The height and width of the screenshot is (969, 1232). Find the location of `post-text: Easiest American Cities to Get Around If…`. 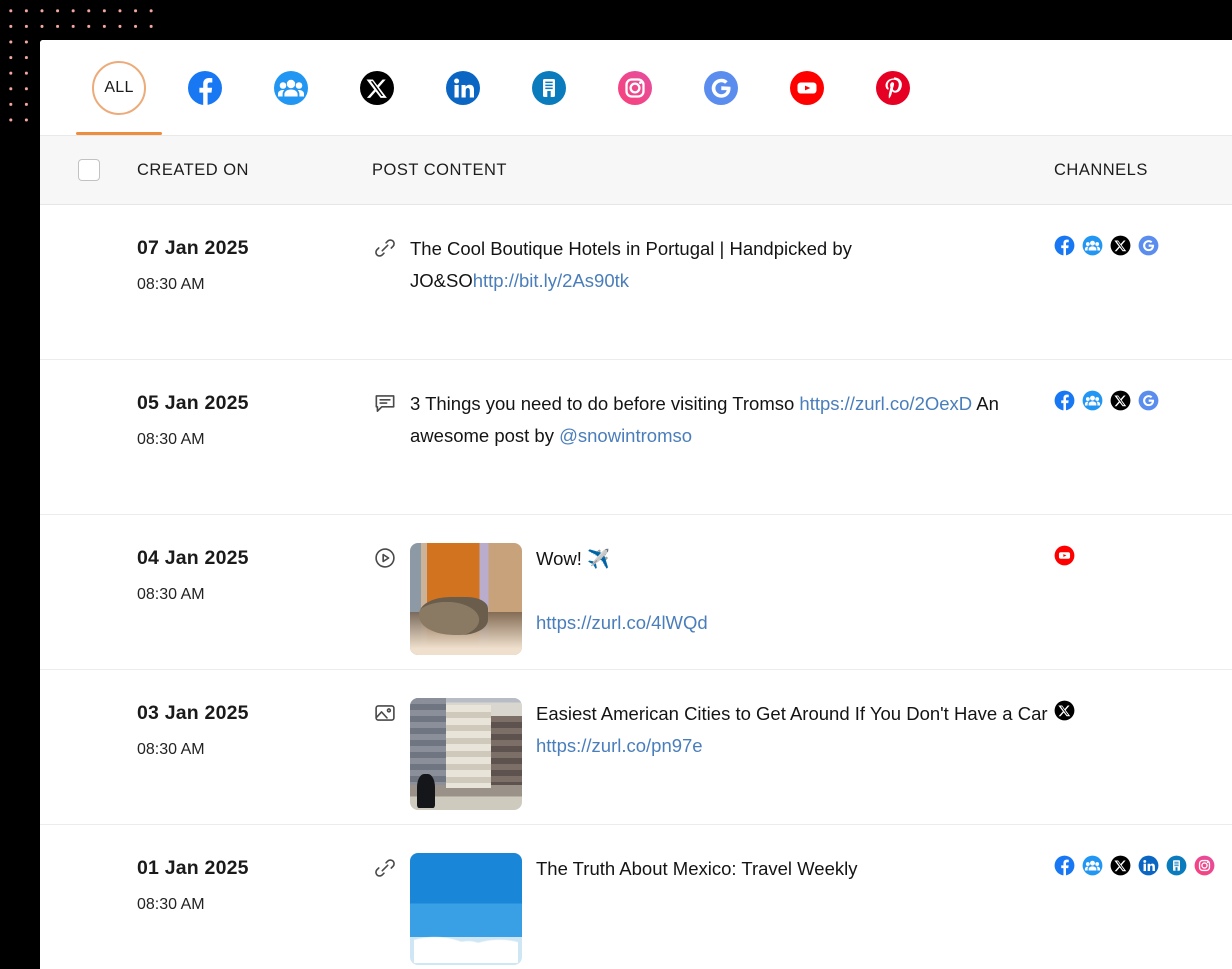

post-text: Easiest American Cities to Get Around If… is located at coordinates (795, 761).